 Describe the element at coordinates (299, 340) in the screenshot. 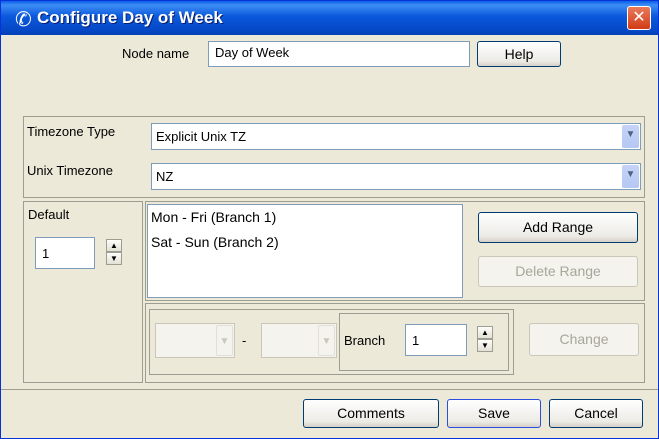

I see `to-day-select: ▼` at that location.